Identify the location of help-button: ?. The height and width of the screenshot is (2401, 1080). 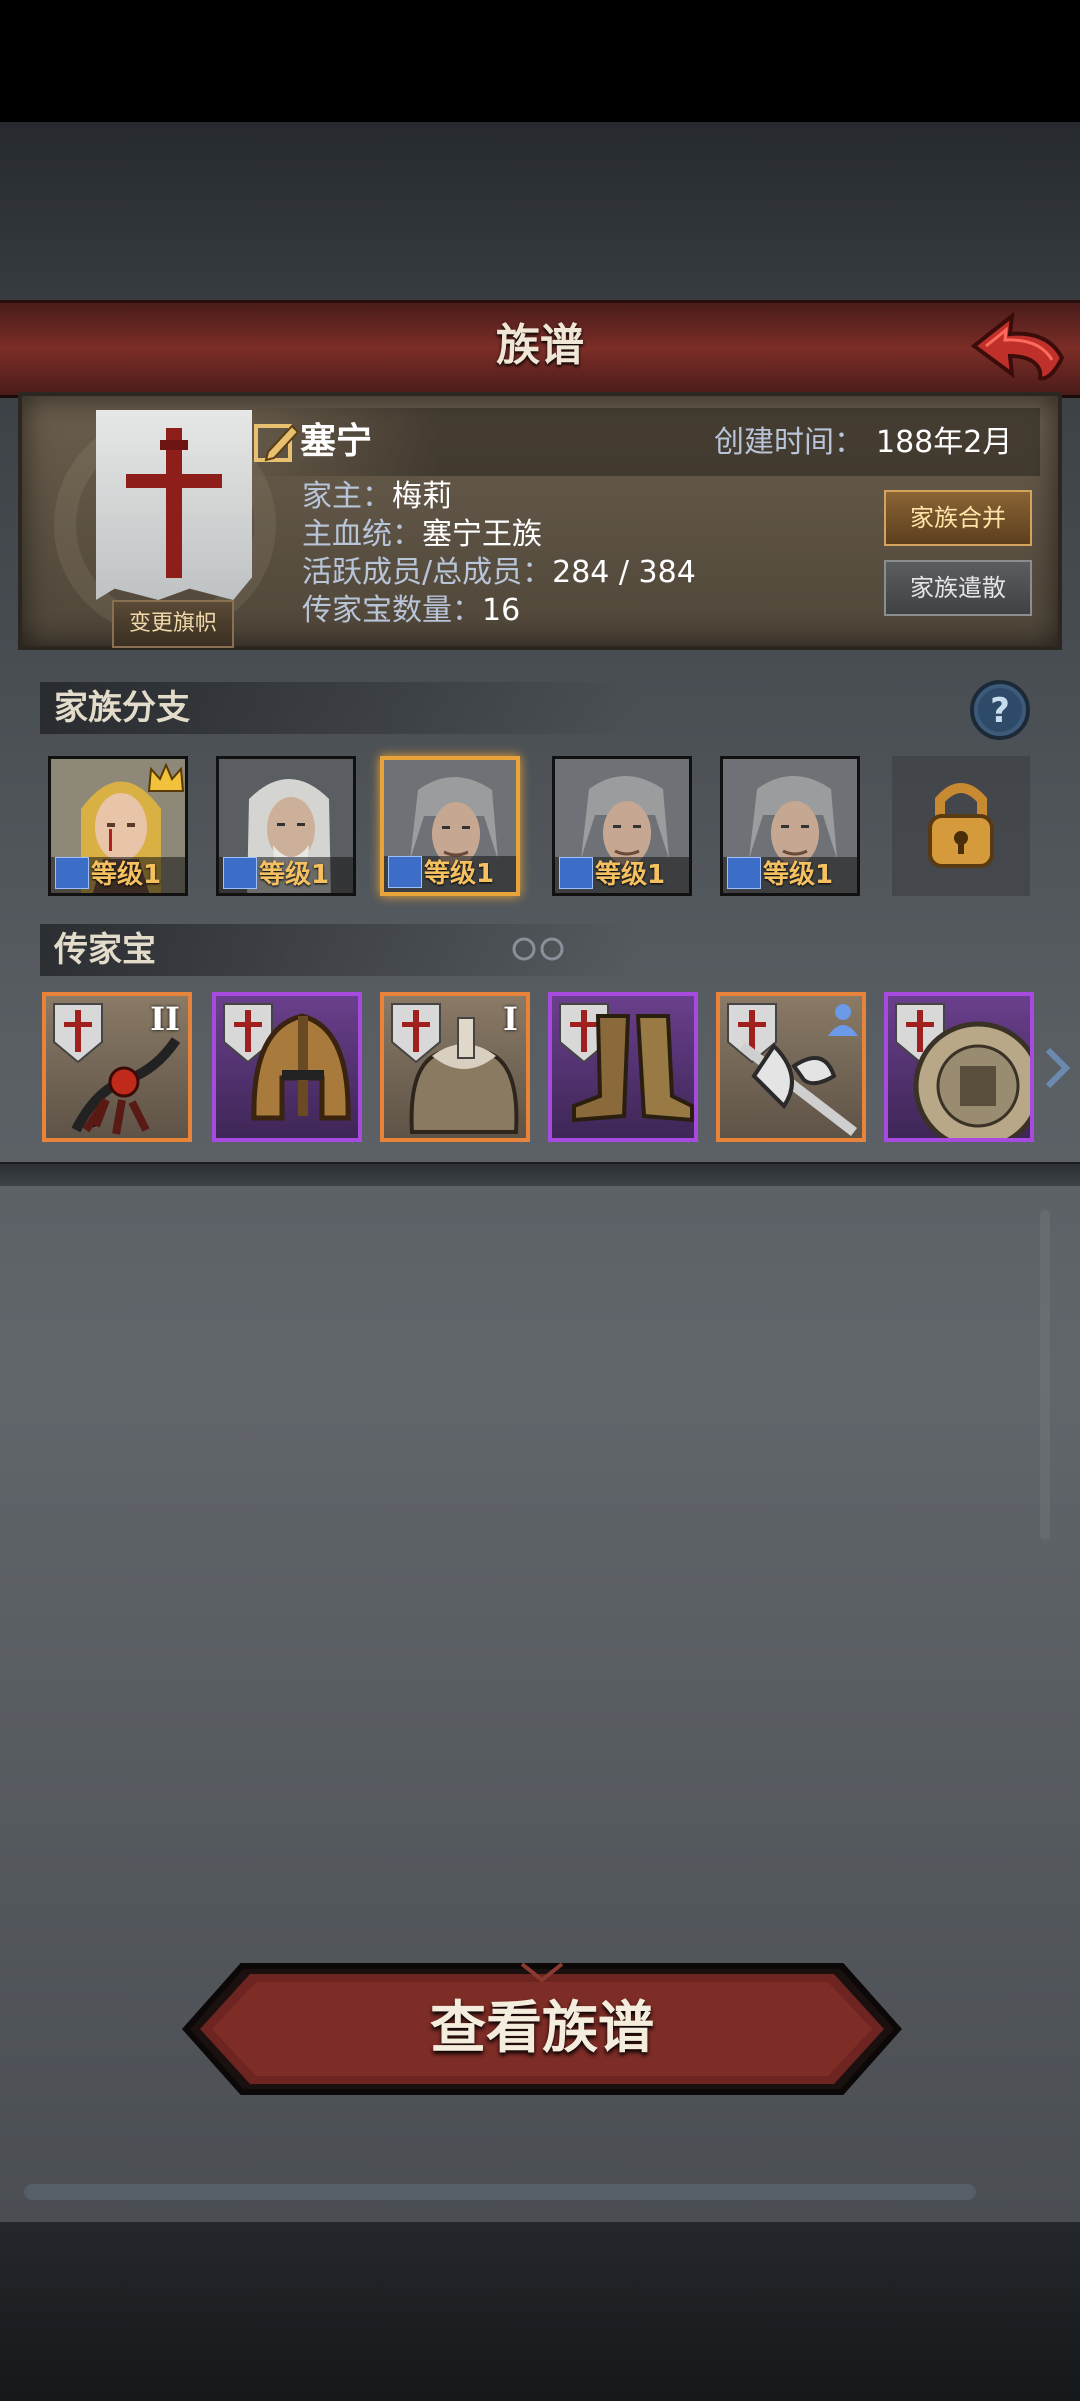
(1000, 710).